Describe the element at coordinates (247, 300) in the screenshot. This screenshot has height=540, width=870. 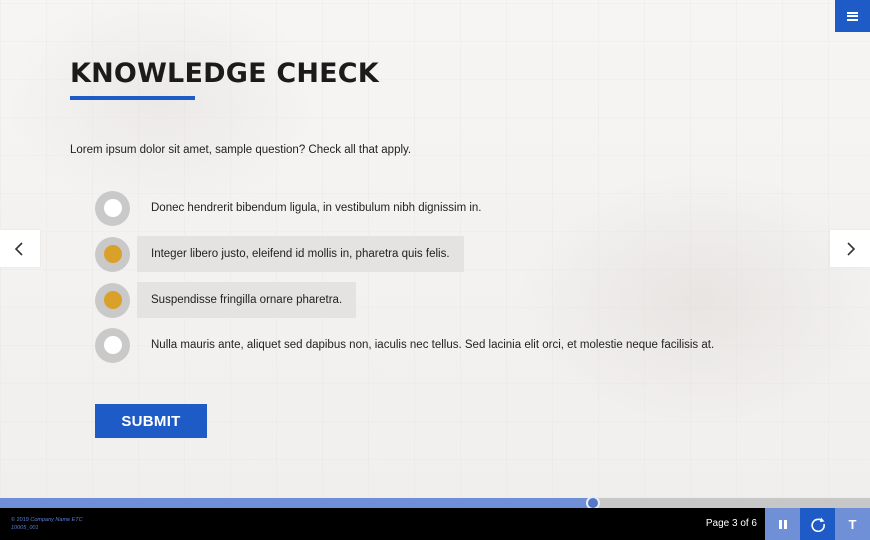
I see `answer-option-label: Suspendisse fringilla ornare pharetra.` at that location.